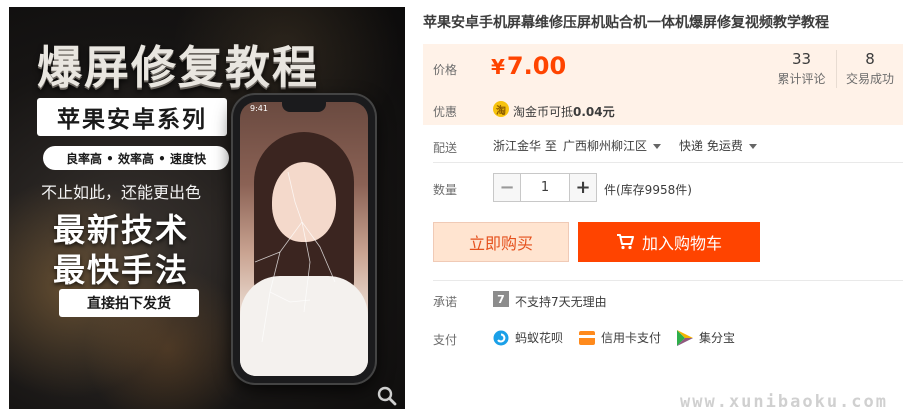  I want to click on sales-count: 8, so click(870, 59).